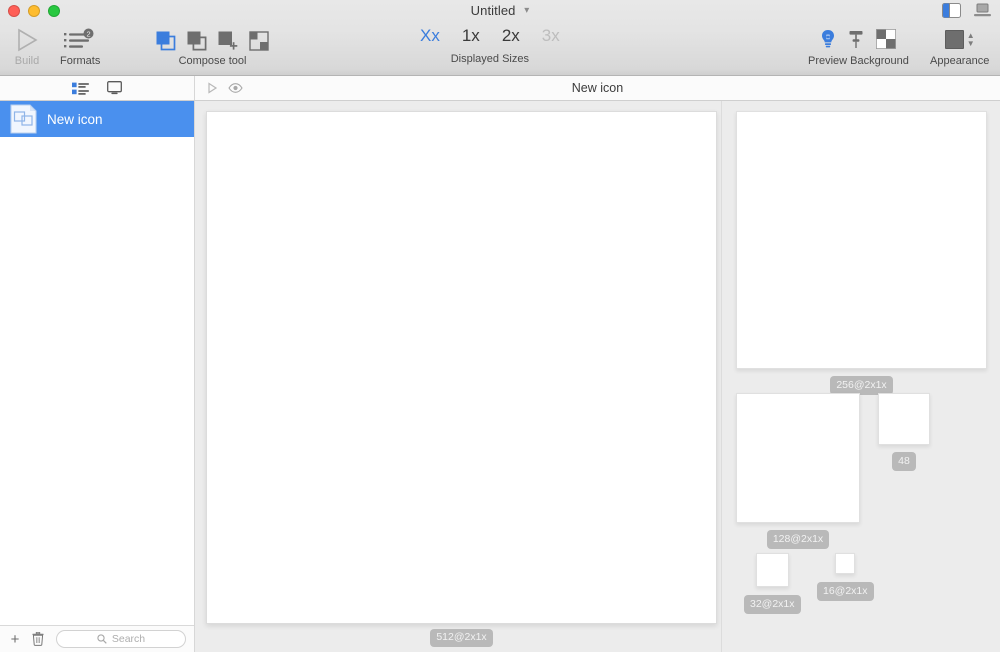 The image size is (1000, 652). Describe the element at coordinates (102, 639) in the screenshot. I see `search-icon` at that location.